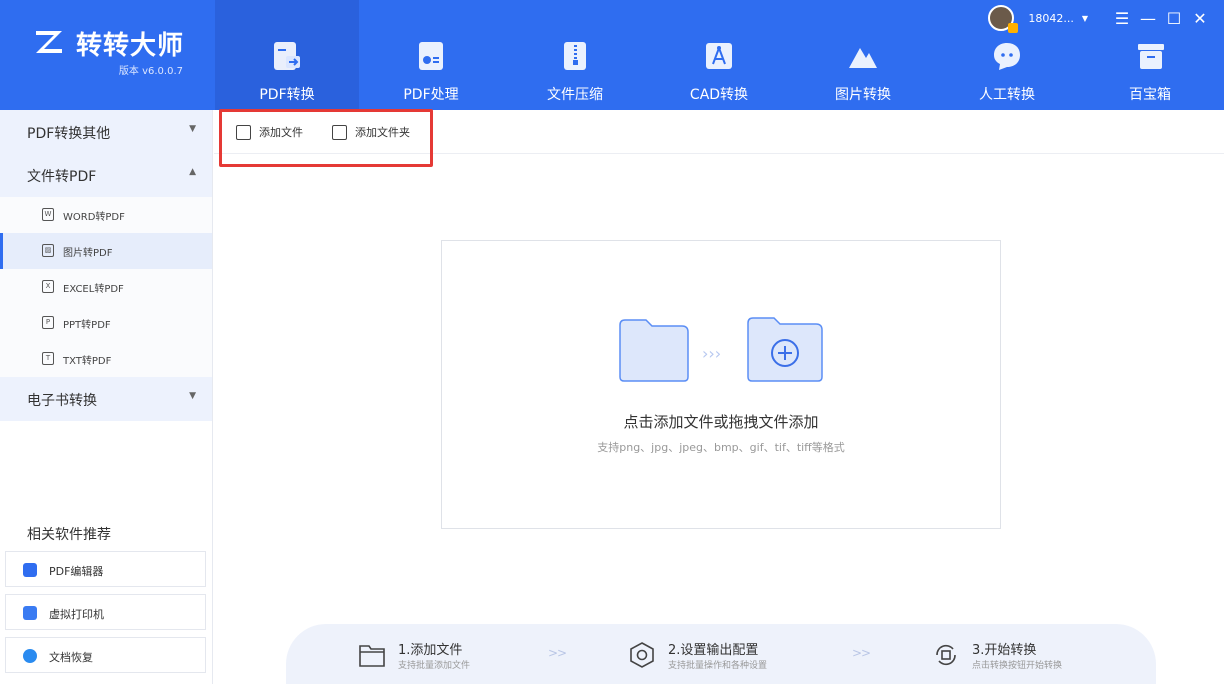 This screenshot has height=684, width=1224. I want to click on zip-icon, so click(575, 56).